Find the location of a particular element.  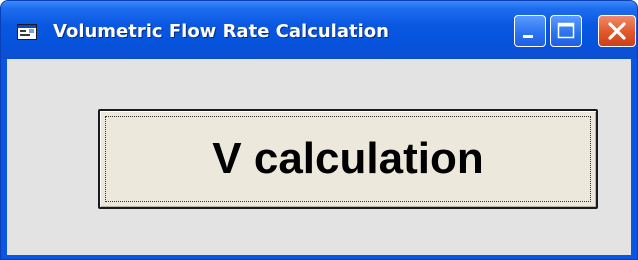

maximize-button is located at coordinates (566, 31).